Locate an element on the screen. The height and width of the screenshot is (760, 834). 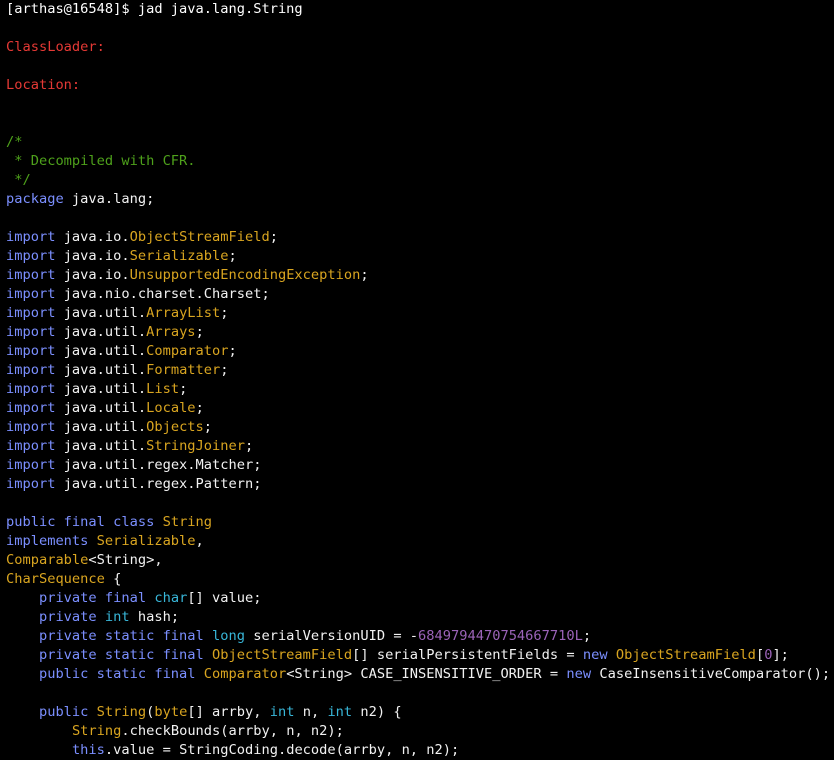
import-line: import java.util.StringJoiner; is located at coordinates (420, 446).